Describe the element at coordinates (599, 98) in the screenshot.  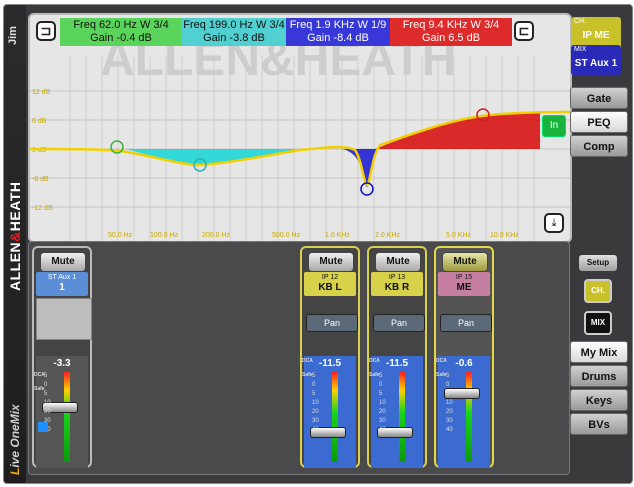
I see `tab-gate: Gate` at that location.